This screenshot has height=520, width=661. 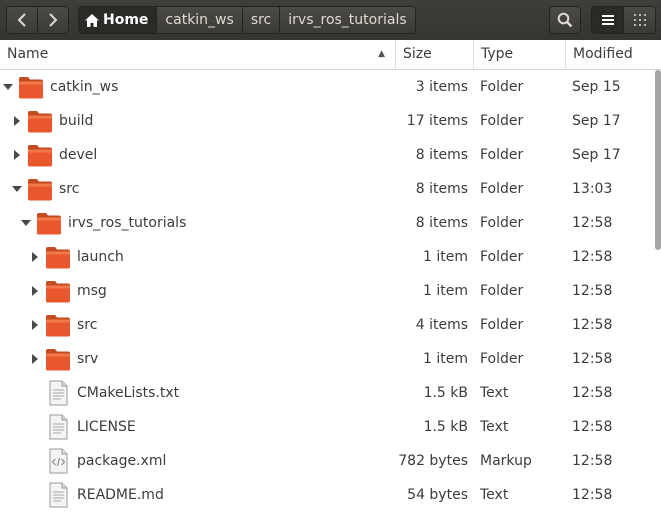 I want to click on file-row: srv 1 item Folder 12:58, so click(x=330, y=359).